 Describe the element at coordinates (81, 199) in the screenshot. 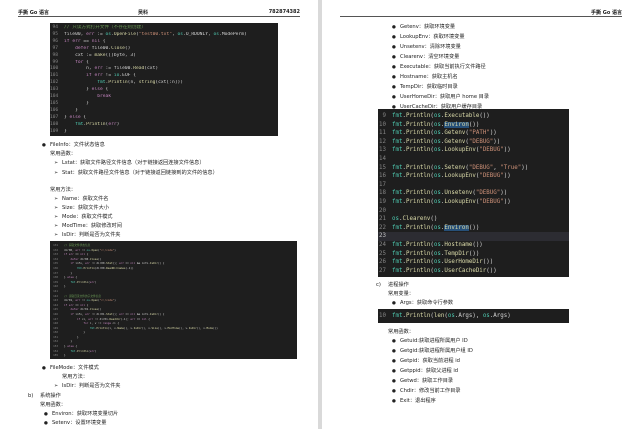

I see `method-name: Name：获取文件名` at that location.